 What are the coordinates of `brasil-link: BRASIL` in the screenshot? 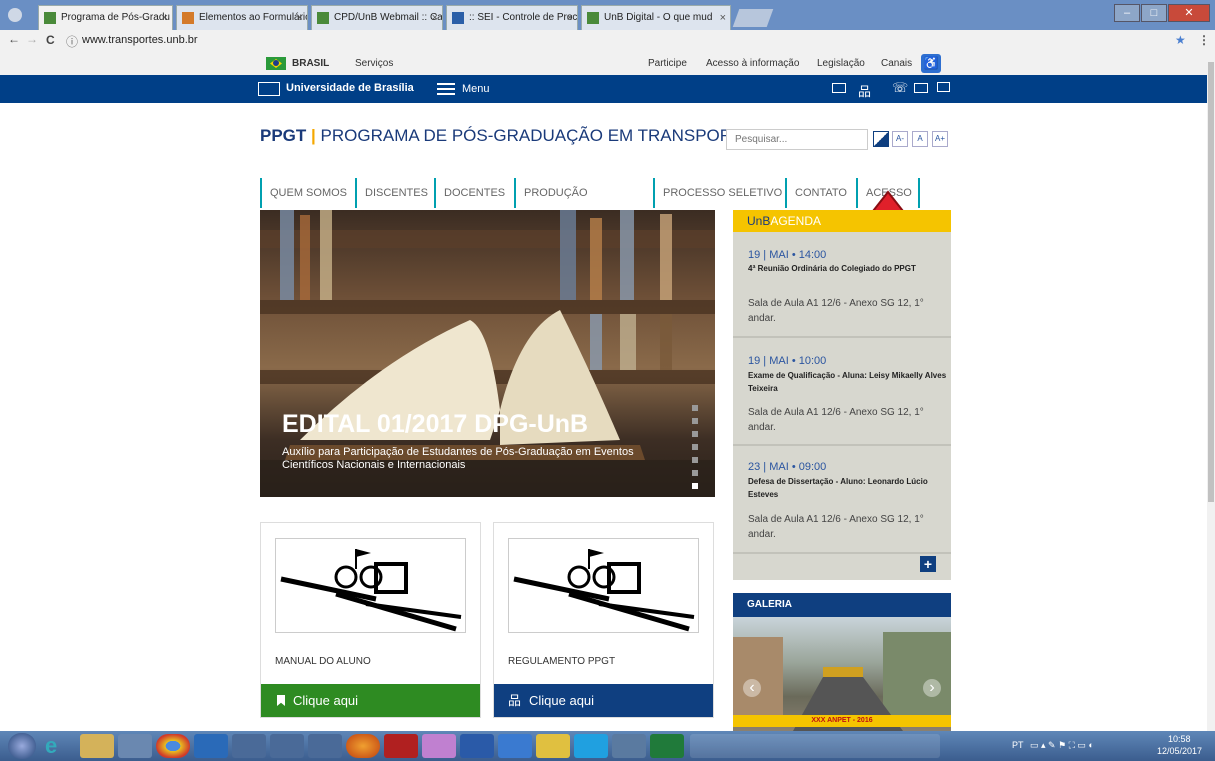 It's located at (310, 63).